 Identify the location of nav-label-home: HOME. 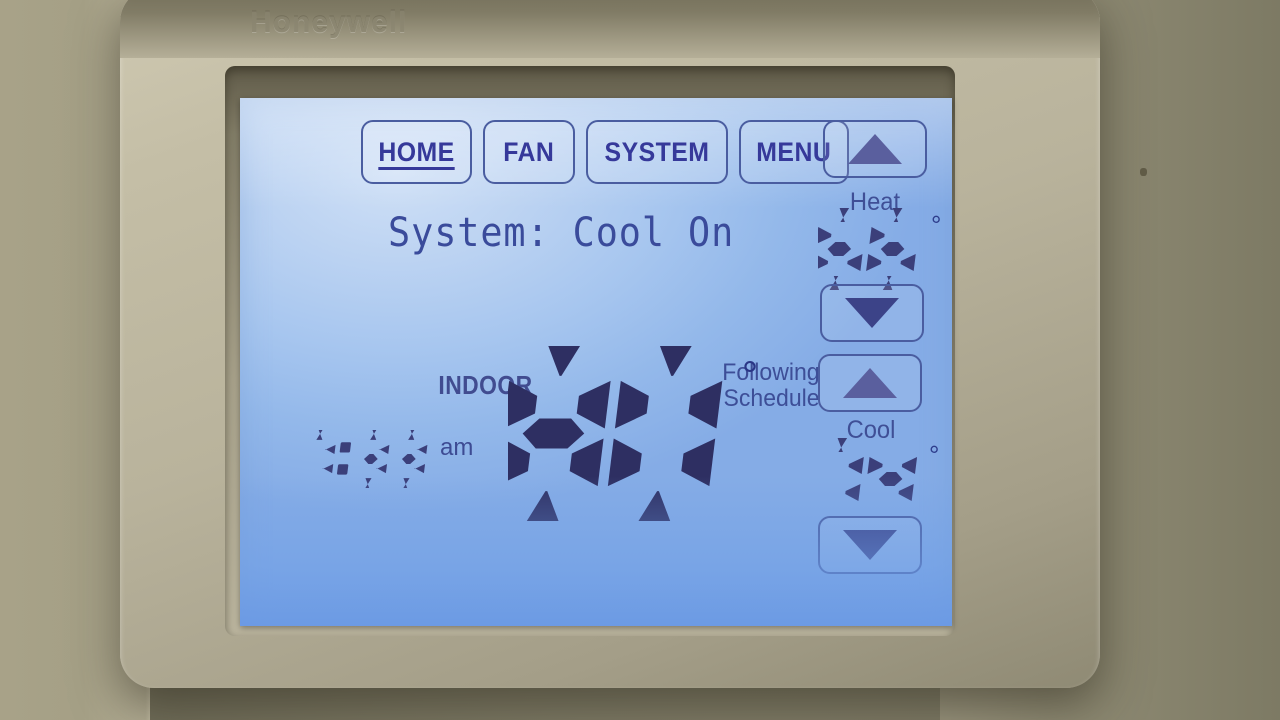
(416, 151).